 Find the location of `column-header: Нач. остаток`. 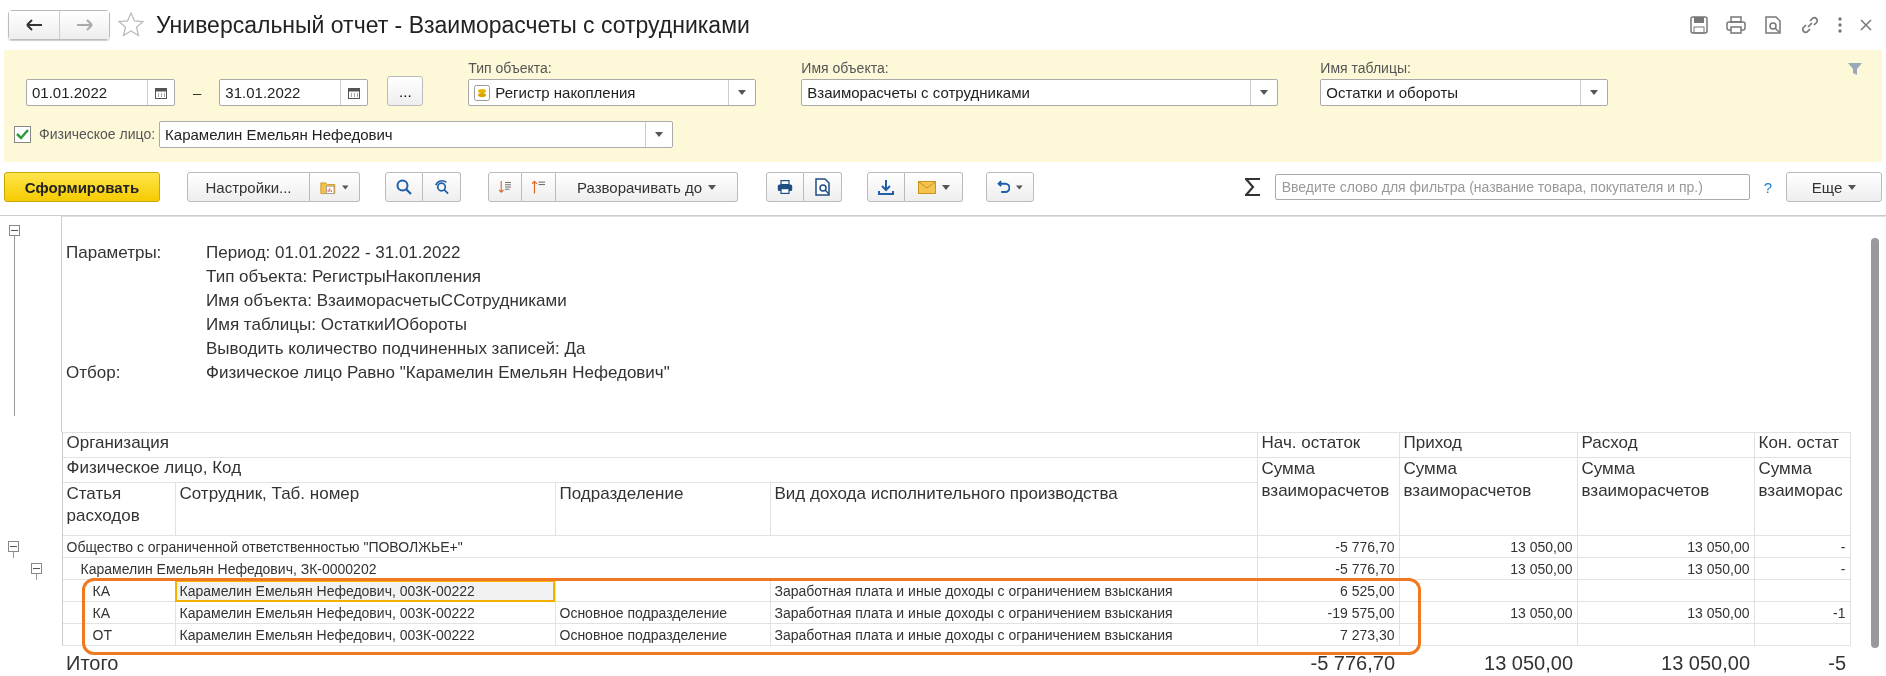

column-header: Нач. остаток is located at coordinates (1328, 445).